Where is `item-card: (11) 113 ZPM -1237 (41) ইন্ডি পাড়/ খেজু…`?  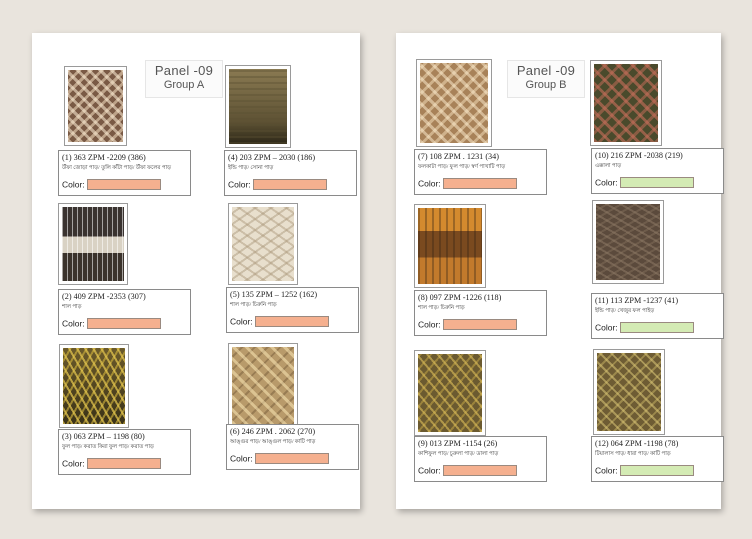 item-card: (11) 113 ZPM -1237 (41) ইন্ডি পাড়/ খেজু… is located at coordinates (657, 316).